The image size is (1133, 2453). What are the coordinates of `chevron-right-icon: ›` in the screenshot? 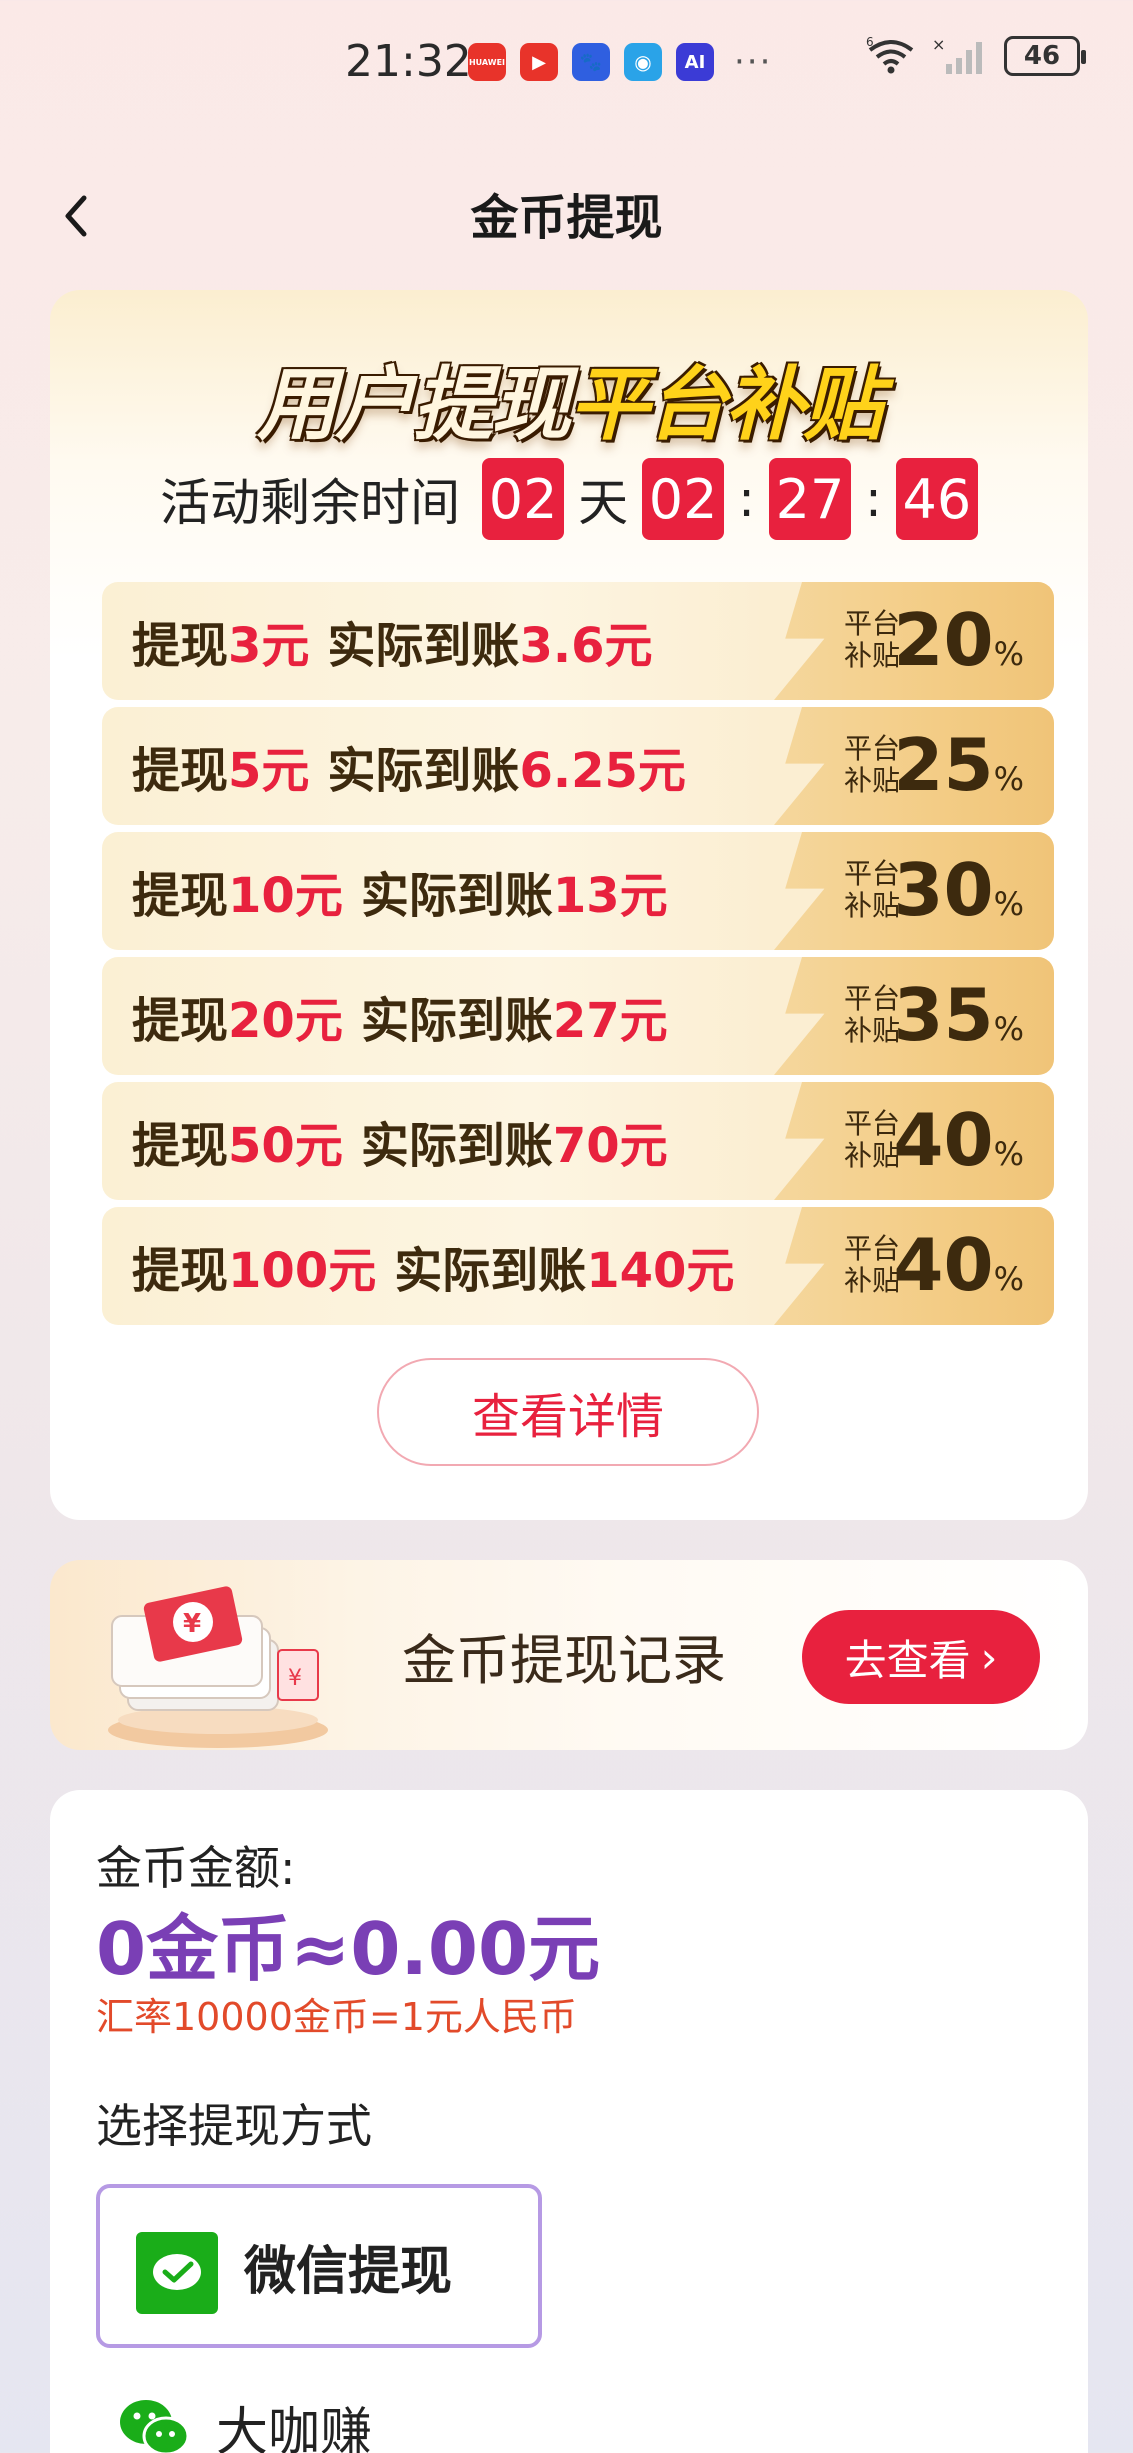 It's located at (989, 1657).